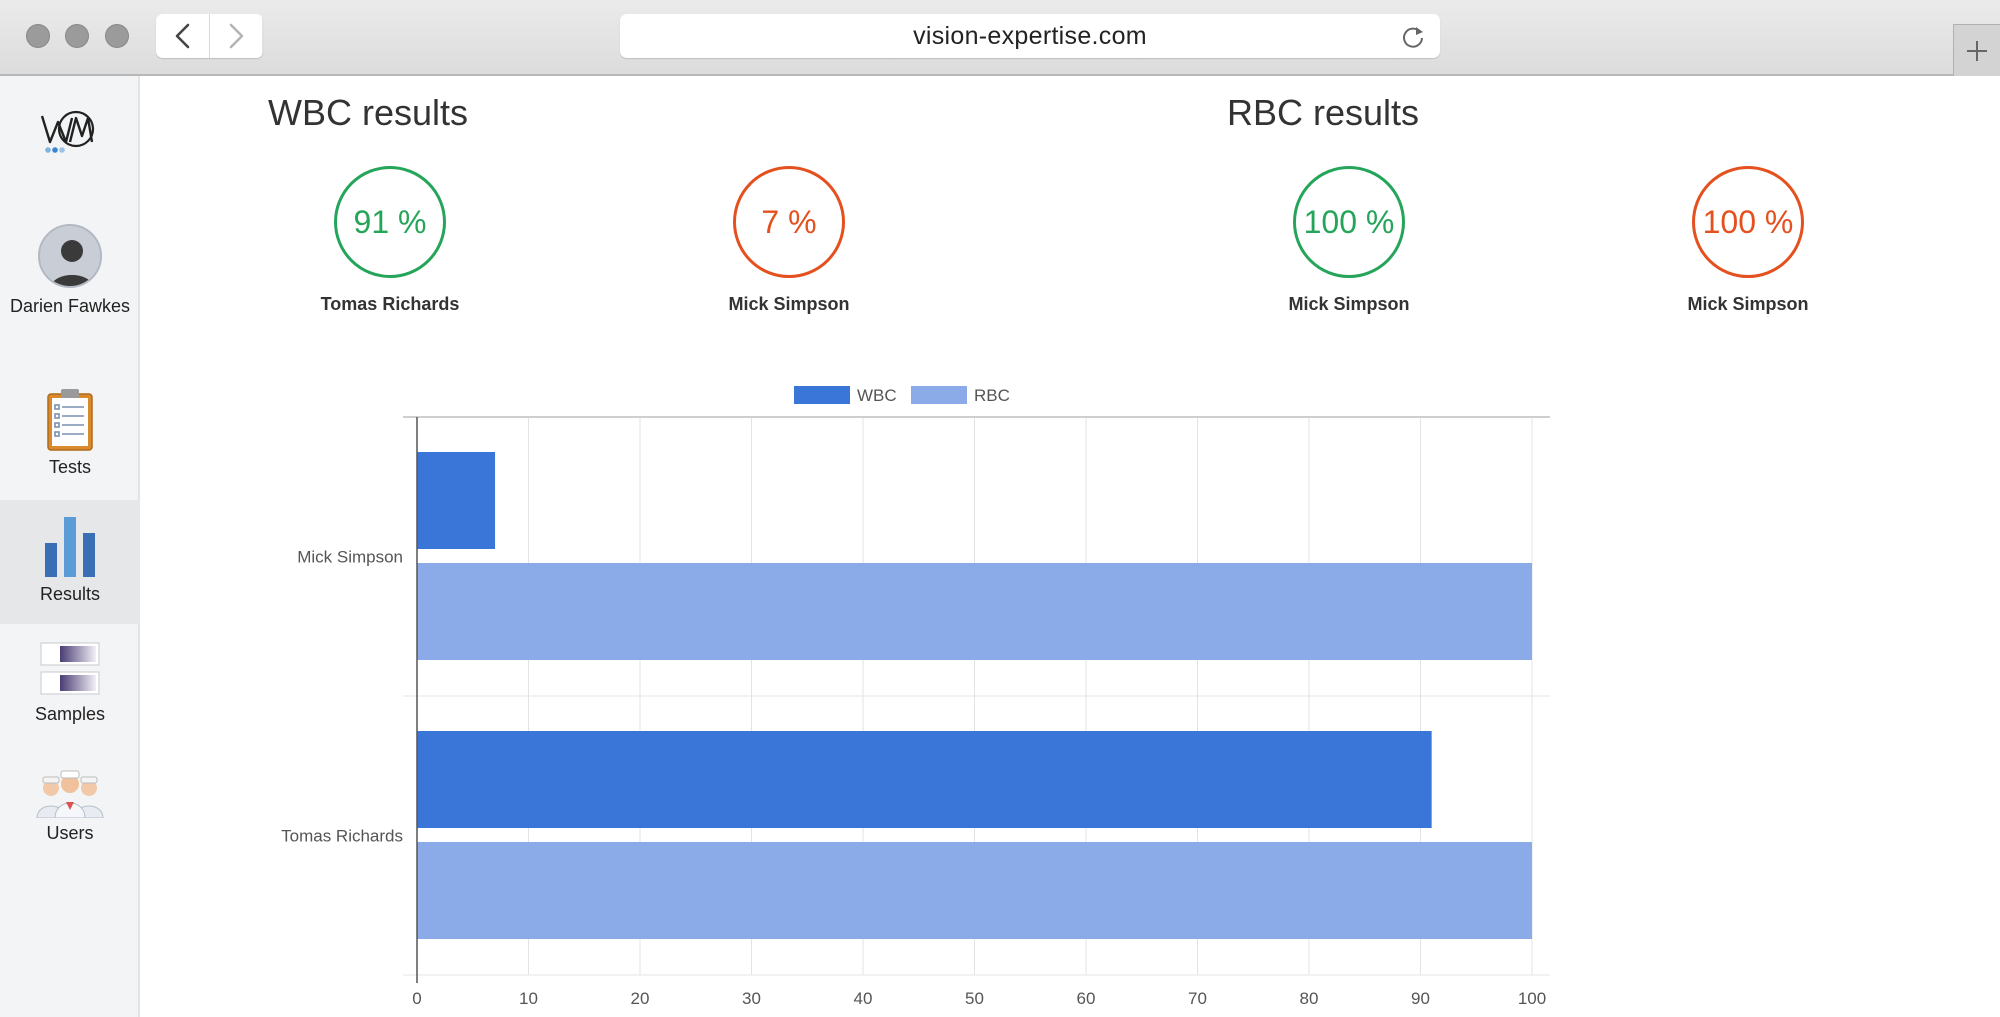 The width and height of the screenshot is (2000, 1017). I want to click on x-tick-label: 80, so click(1309, 998).